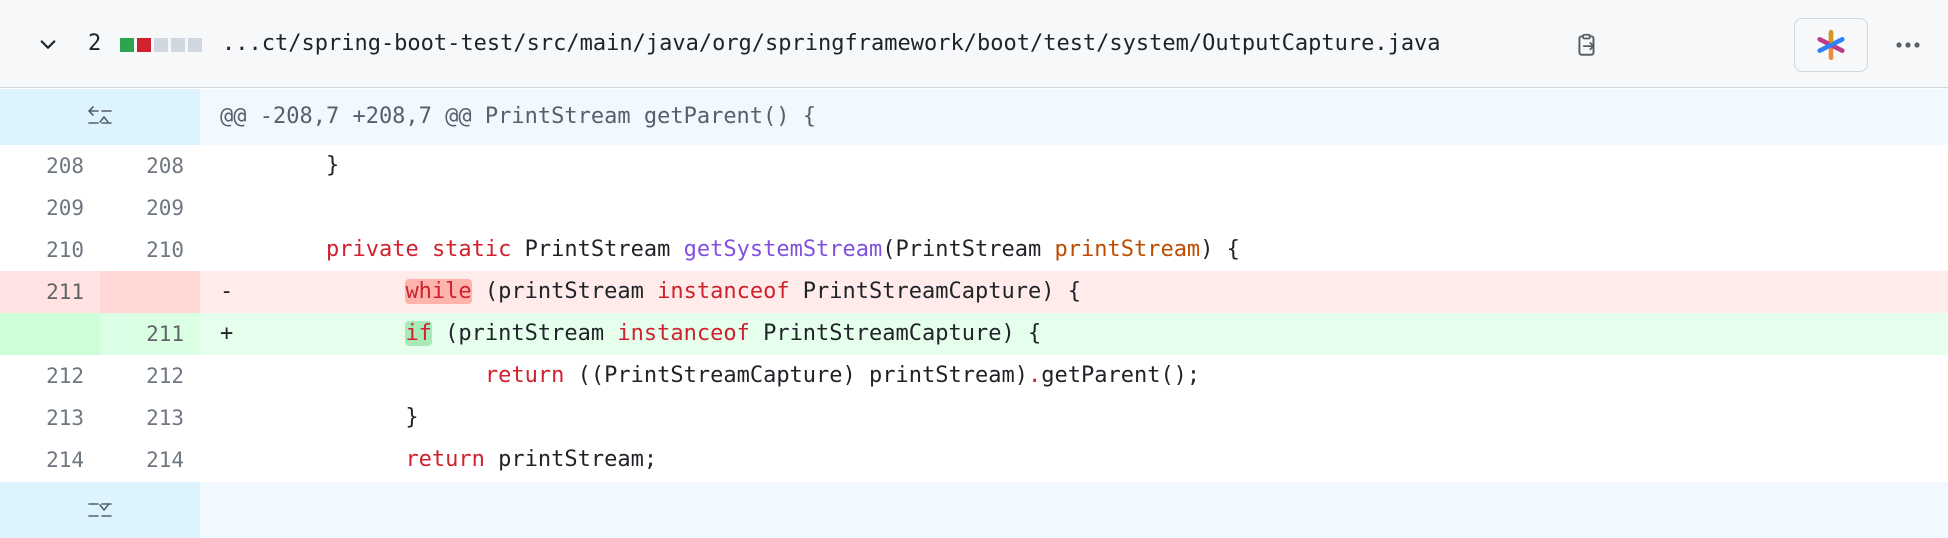 This screenshot has width=1948, height=538. Describe the element at coordinates (50, 460) in the screenshot. I see `old-line-number: 214` at that location.